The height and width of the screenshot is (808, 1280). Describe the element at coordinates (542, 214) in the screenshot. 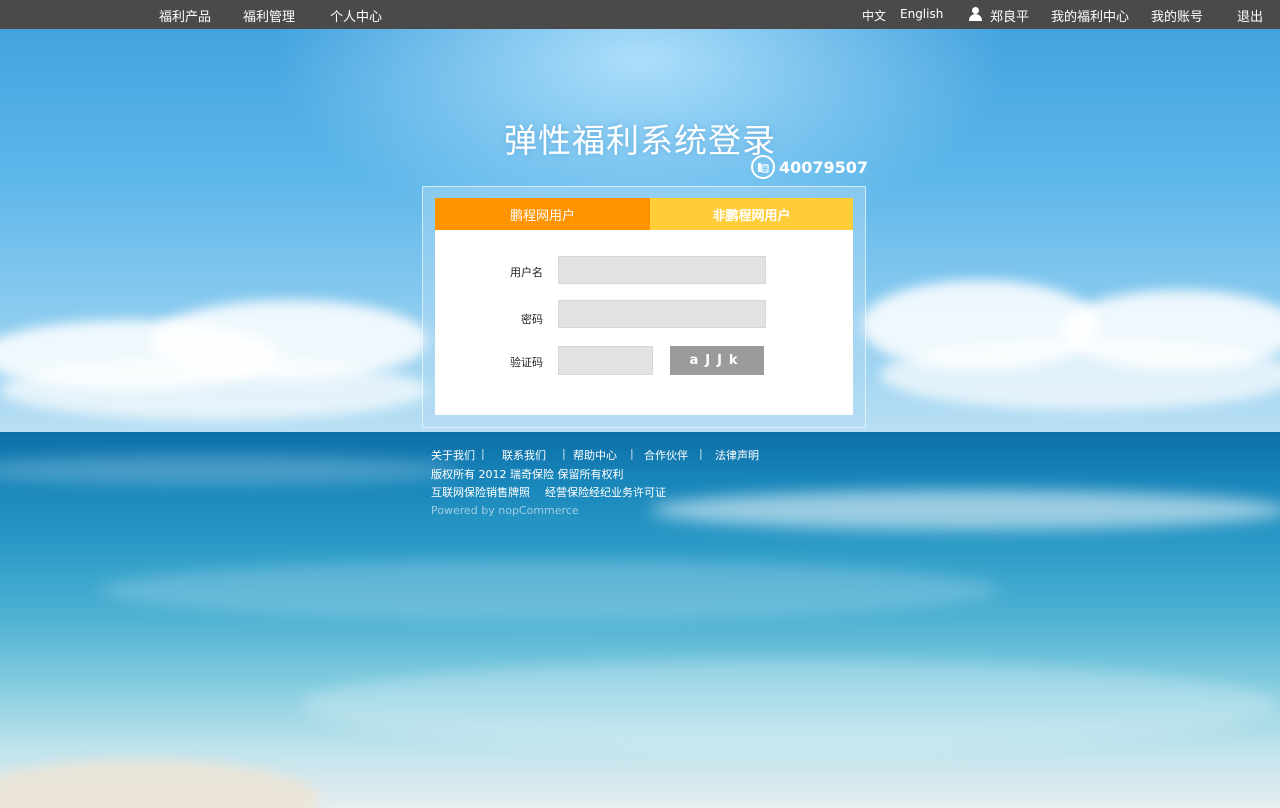

I see `tab-pengcheng-user: 鹏程网用户` at that location.